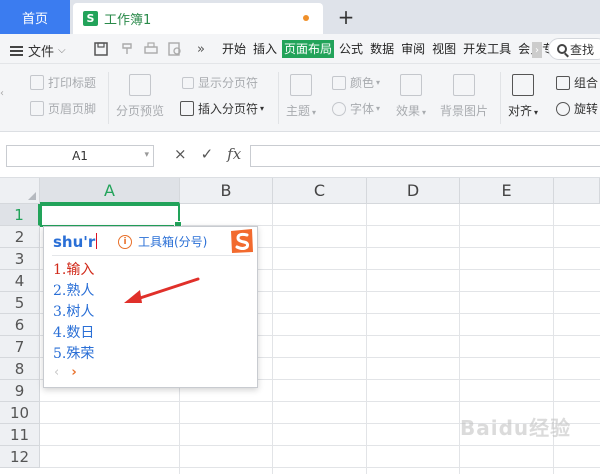  What do you see at coordinates (298, 111) in the screenshot?
I see `theme-label: 主题` at bounding box center [298, 111].